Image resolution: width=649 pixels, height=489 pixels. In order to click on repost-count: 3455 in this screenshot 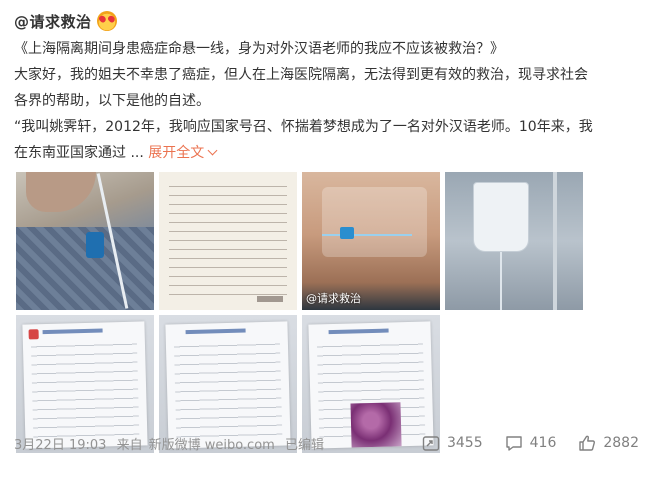, I will do `click(464, 443)`.